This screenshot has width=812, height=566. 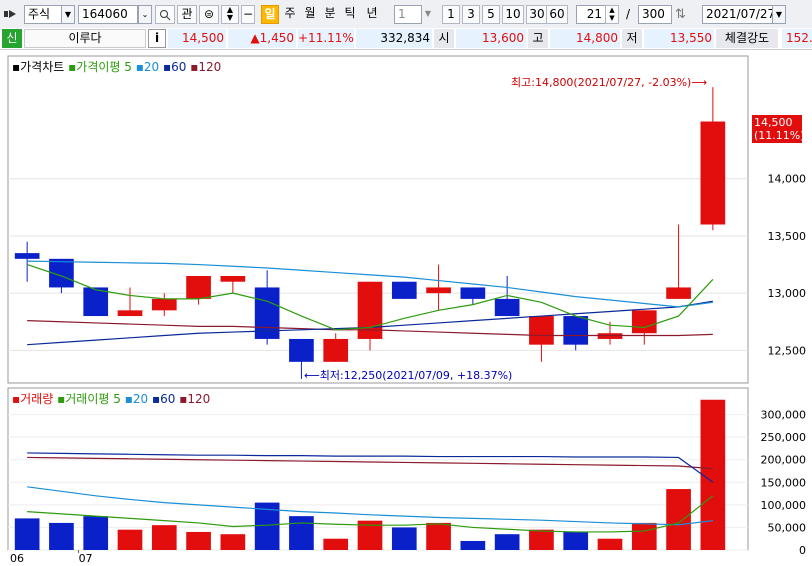 I want to click on last-price-value: 14,500, so click(x=773, y=122).